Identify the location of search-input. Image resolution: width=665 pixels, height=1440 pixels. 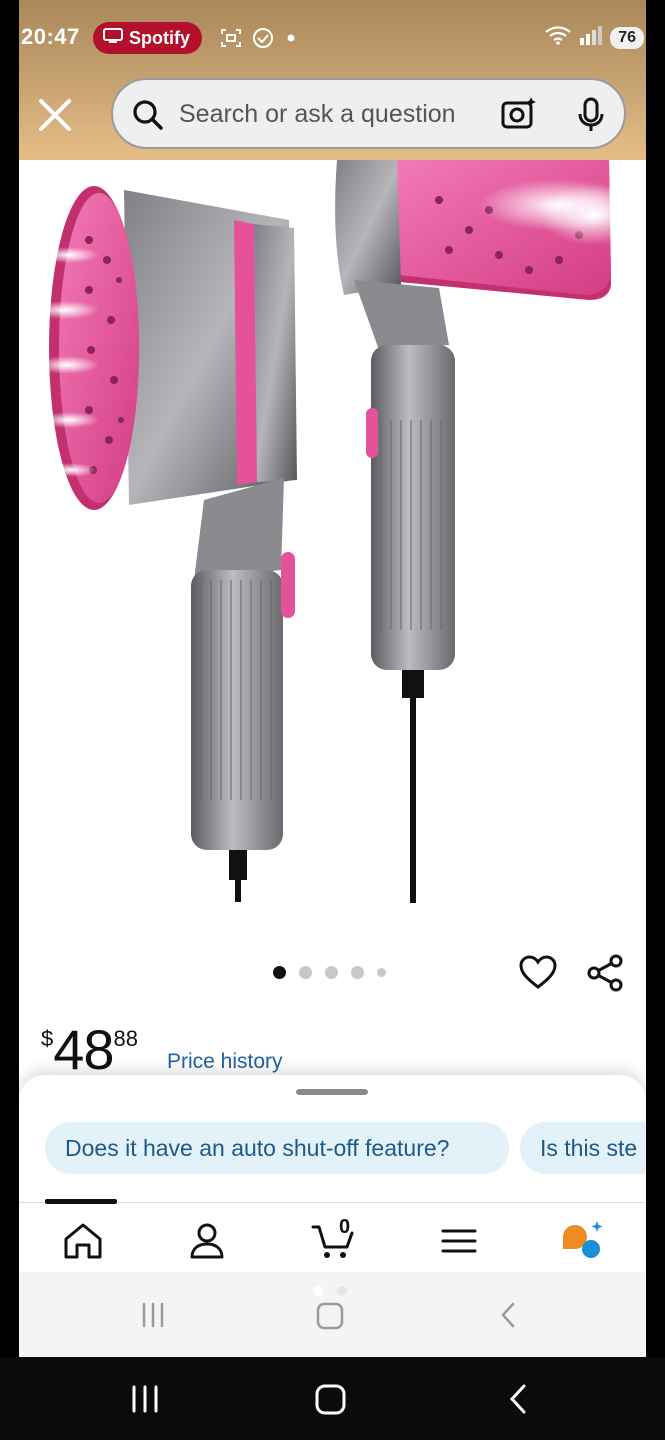
(334, 114).